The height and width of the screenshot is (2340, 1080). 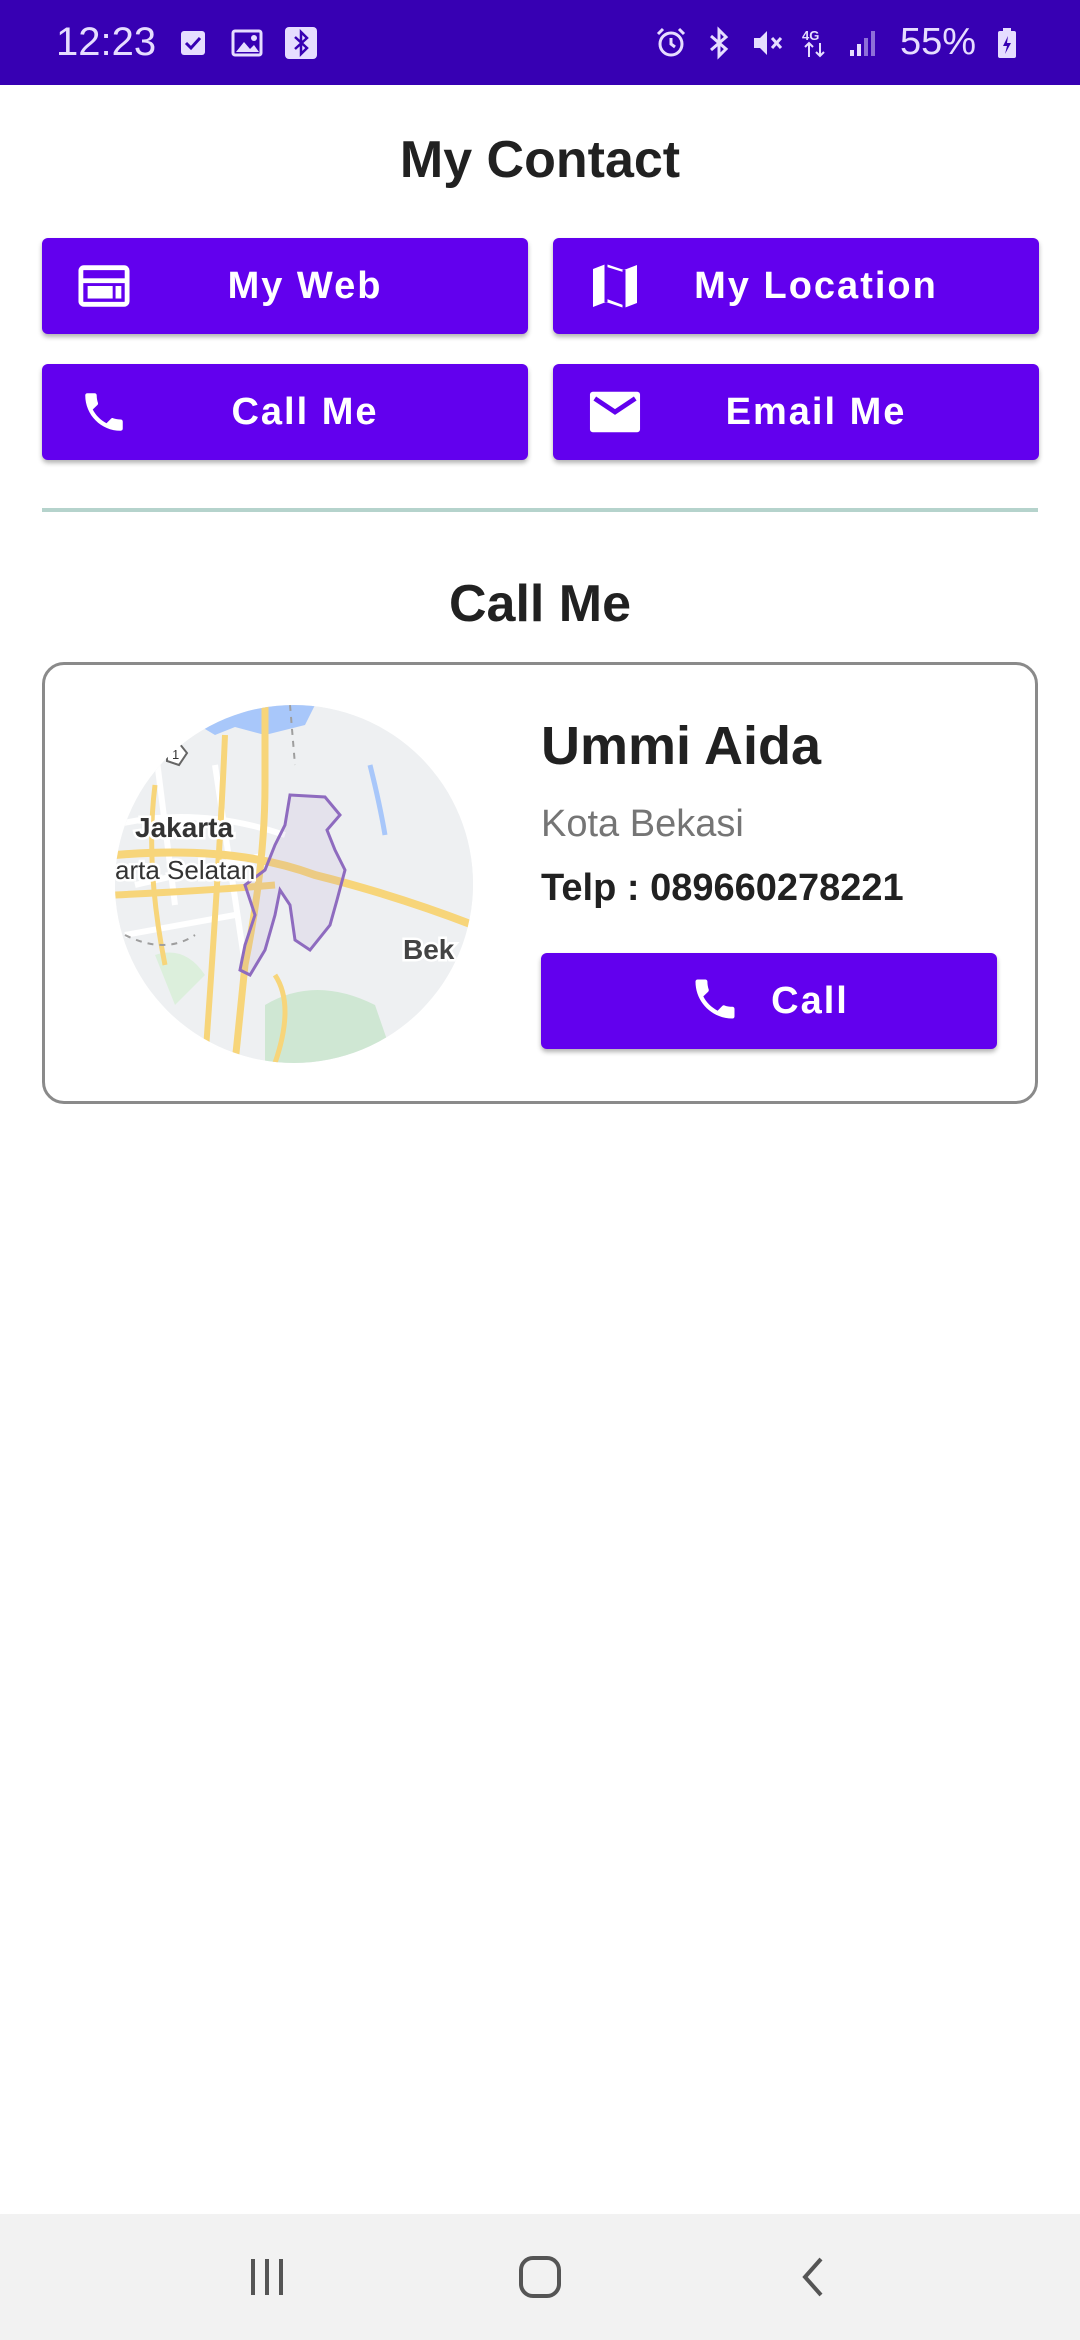 What do you see at coordinates (796, 412) in the screenshot?
I see `email-me-button: Email Me` at bounding box center [796, 412].